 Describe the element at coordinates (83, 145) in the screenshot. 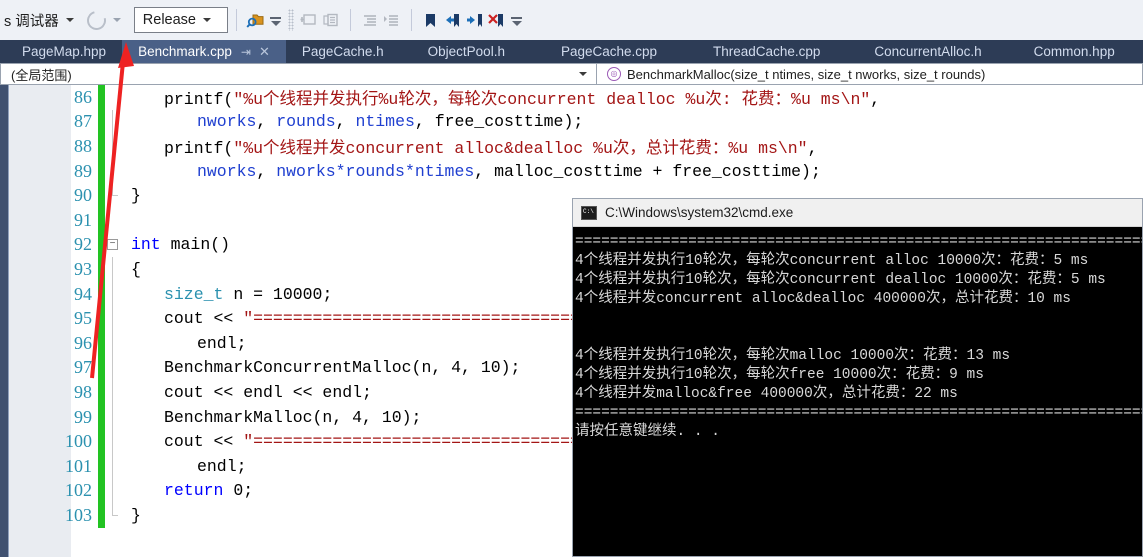

I see `line-number: 88` at that location.